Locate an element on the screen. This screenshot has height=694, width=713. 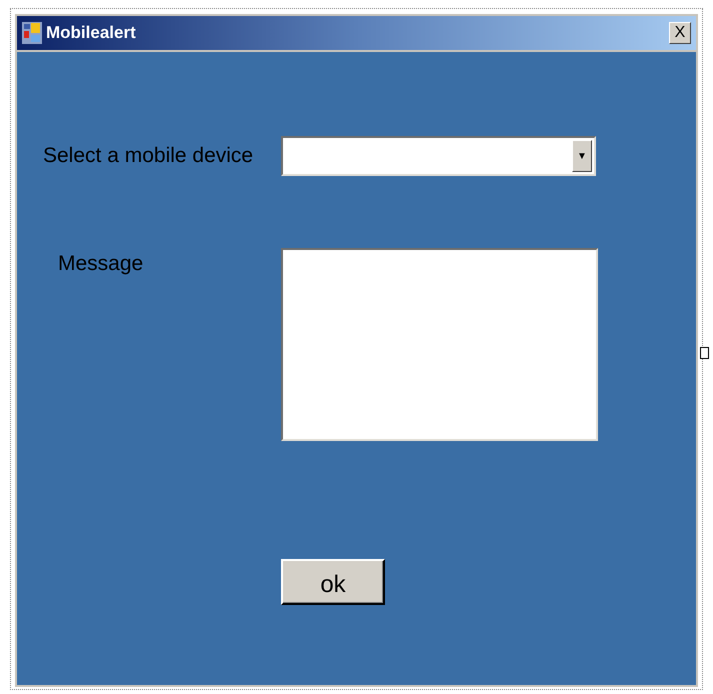
app-icon is located at coordinates (32, 33).